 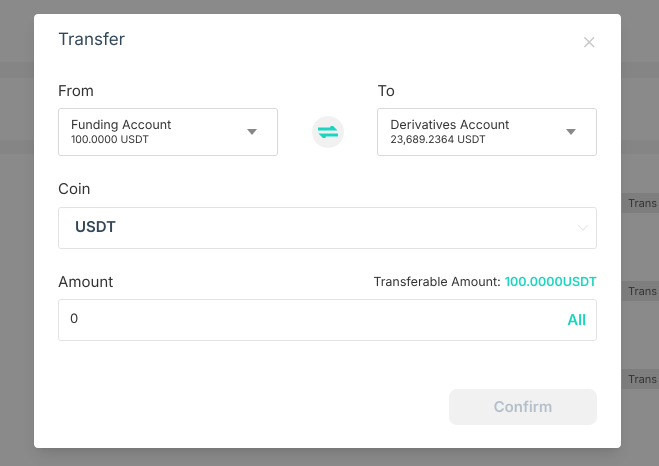 What do you see at coordinates (74, 320) in the screenshot?
I see `amount-value: 0` at bounding box center [74, 320].